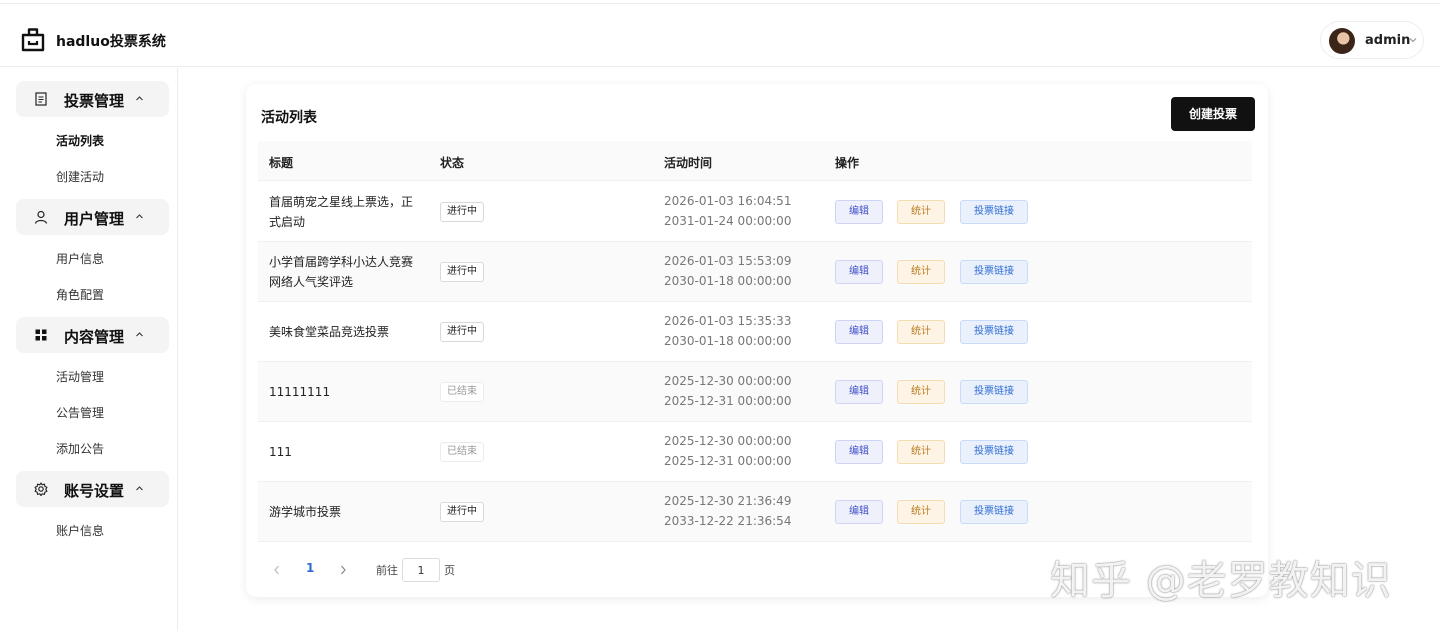  What do you see at coordinates (728, 221) in the screenshot?
I see `end-time: 2031-01-24 00:00:00` at bounding box center [728, 221].